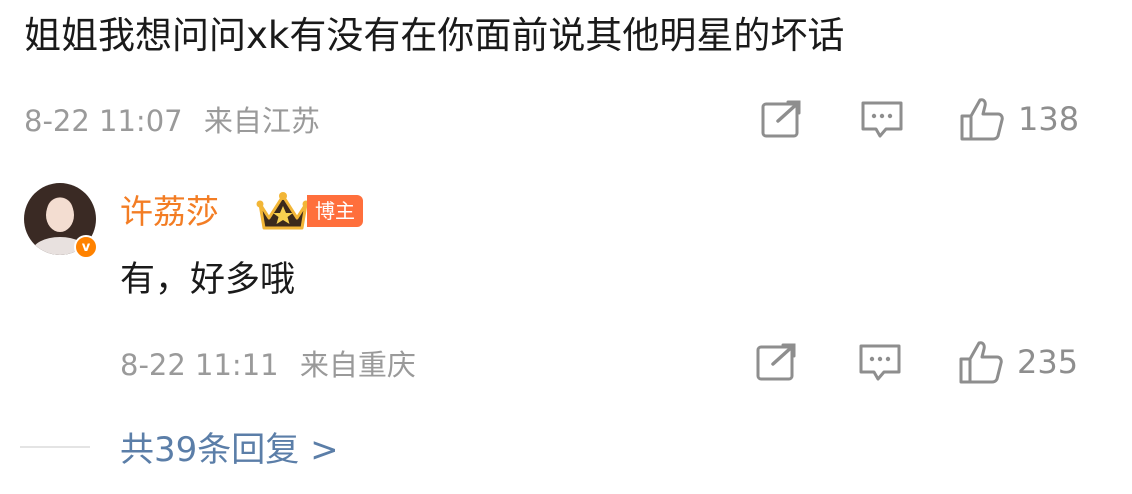 The image size is (1132, 494). What do you see at coordinates (55, 447) in the screenshot?
I see `thread-divider` at bounding box center [55, 447].